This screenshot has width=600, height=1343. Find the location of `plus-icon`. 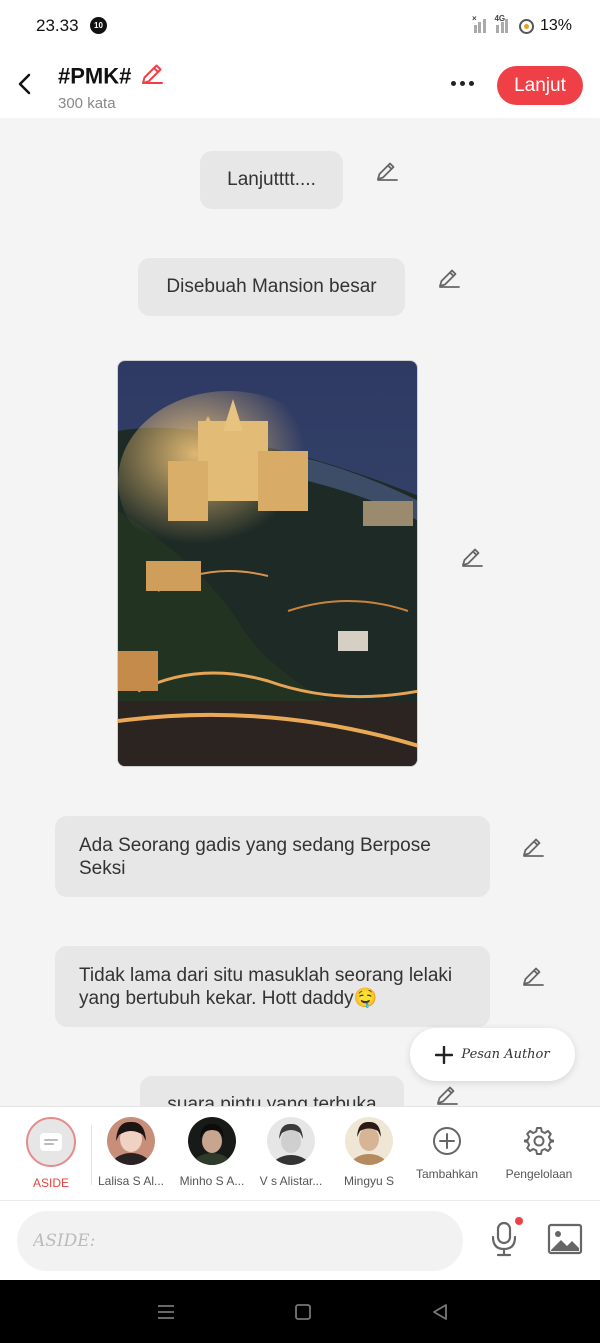

plus-icon is located at coordinates (444, 1054).